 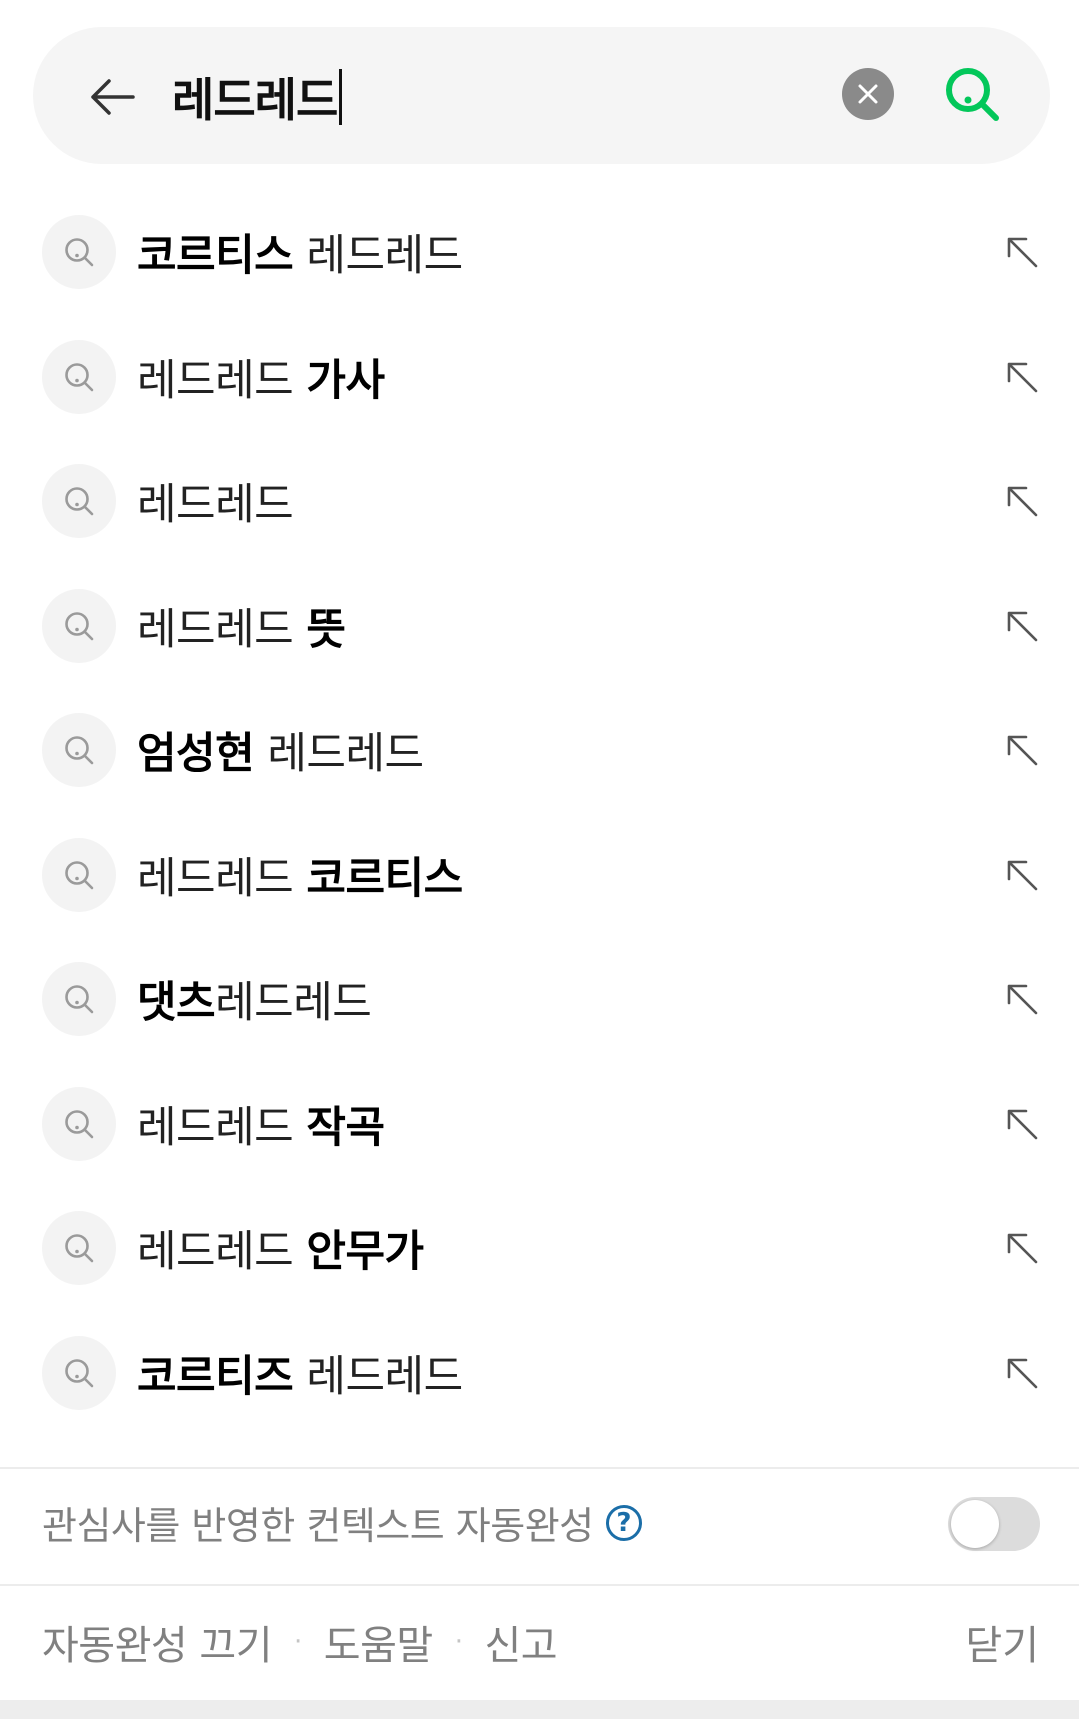 I want to click on suggestion-highlight: 코르티즈, so click(x=215, y=1376).